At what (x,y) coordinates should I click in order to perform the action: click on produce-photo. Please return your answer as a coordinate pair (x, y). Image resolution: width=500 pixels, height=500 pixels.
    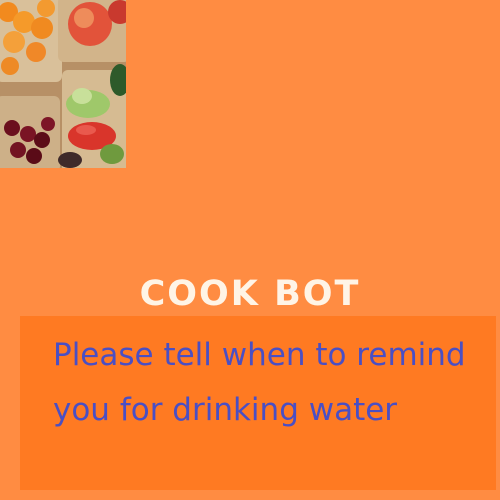
    Looking at the image, I should click on (63, 84).